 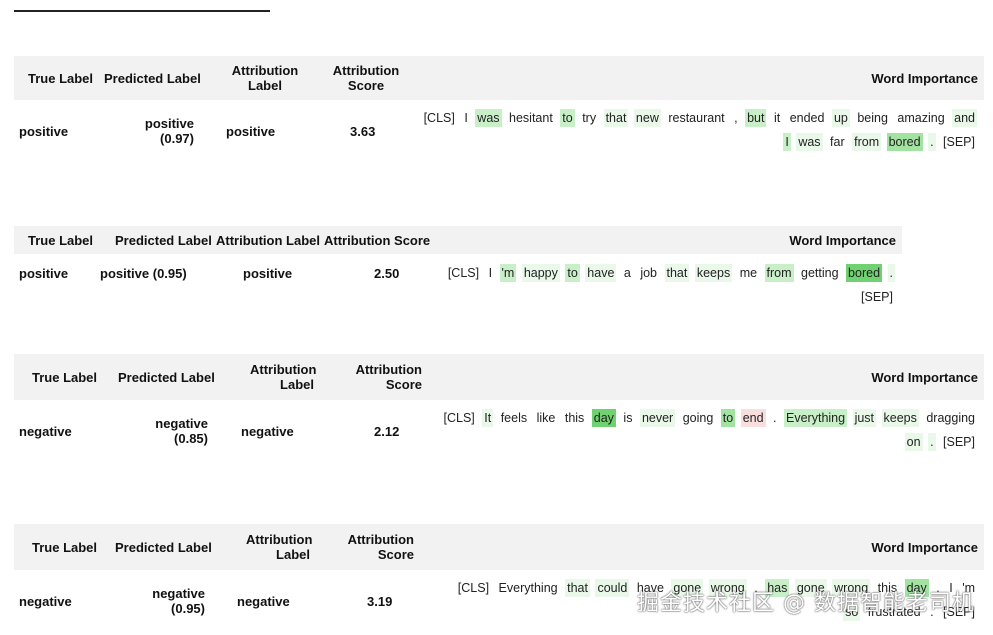 What do you see at coordinates (921, 118) in the screenshot?
I see `word-token: amazing` at bounding box center [921, 118].